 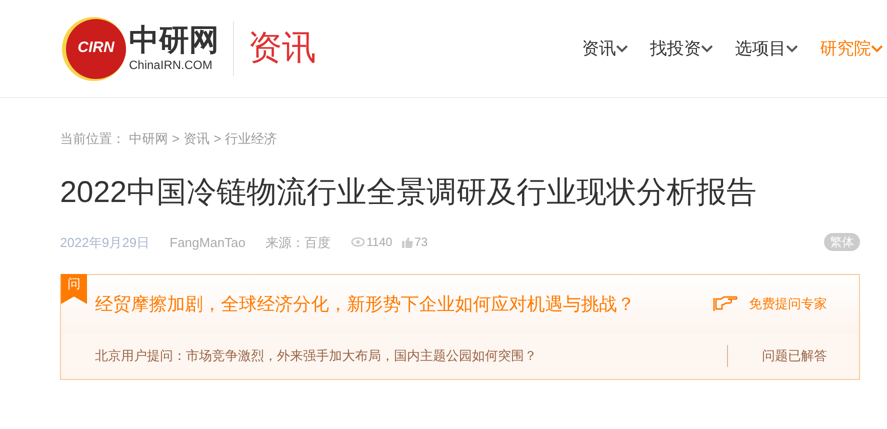 I want to click on logo-name: 中研网, so click(x=174, y=40).